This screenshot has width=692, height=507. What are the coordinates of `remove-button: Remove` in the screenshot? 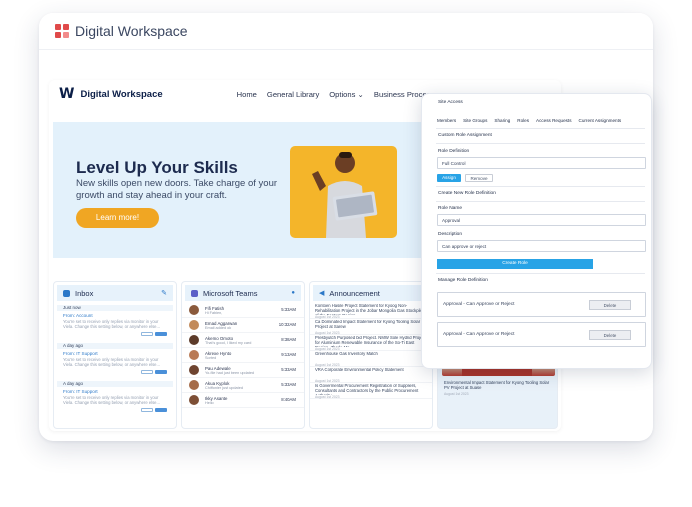 It's located at (479, 178).